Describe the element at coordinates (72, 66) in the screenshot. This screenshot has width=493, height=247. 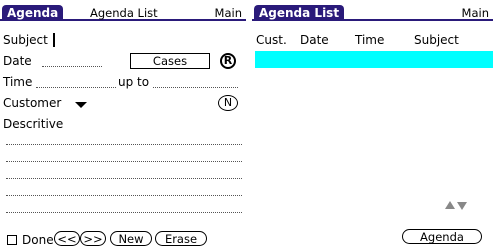
I see `date-field` at that location.